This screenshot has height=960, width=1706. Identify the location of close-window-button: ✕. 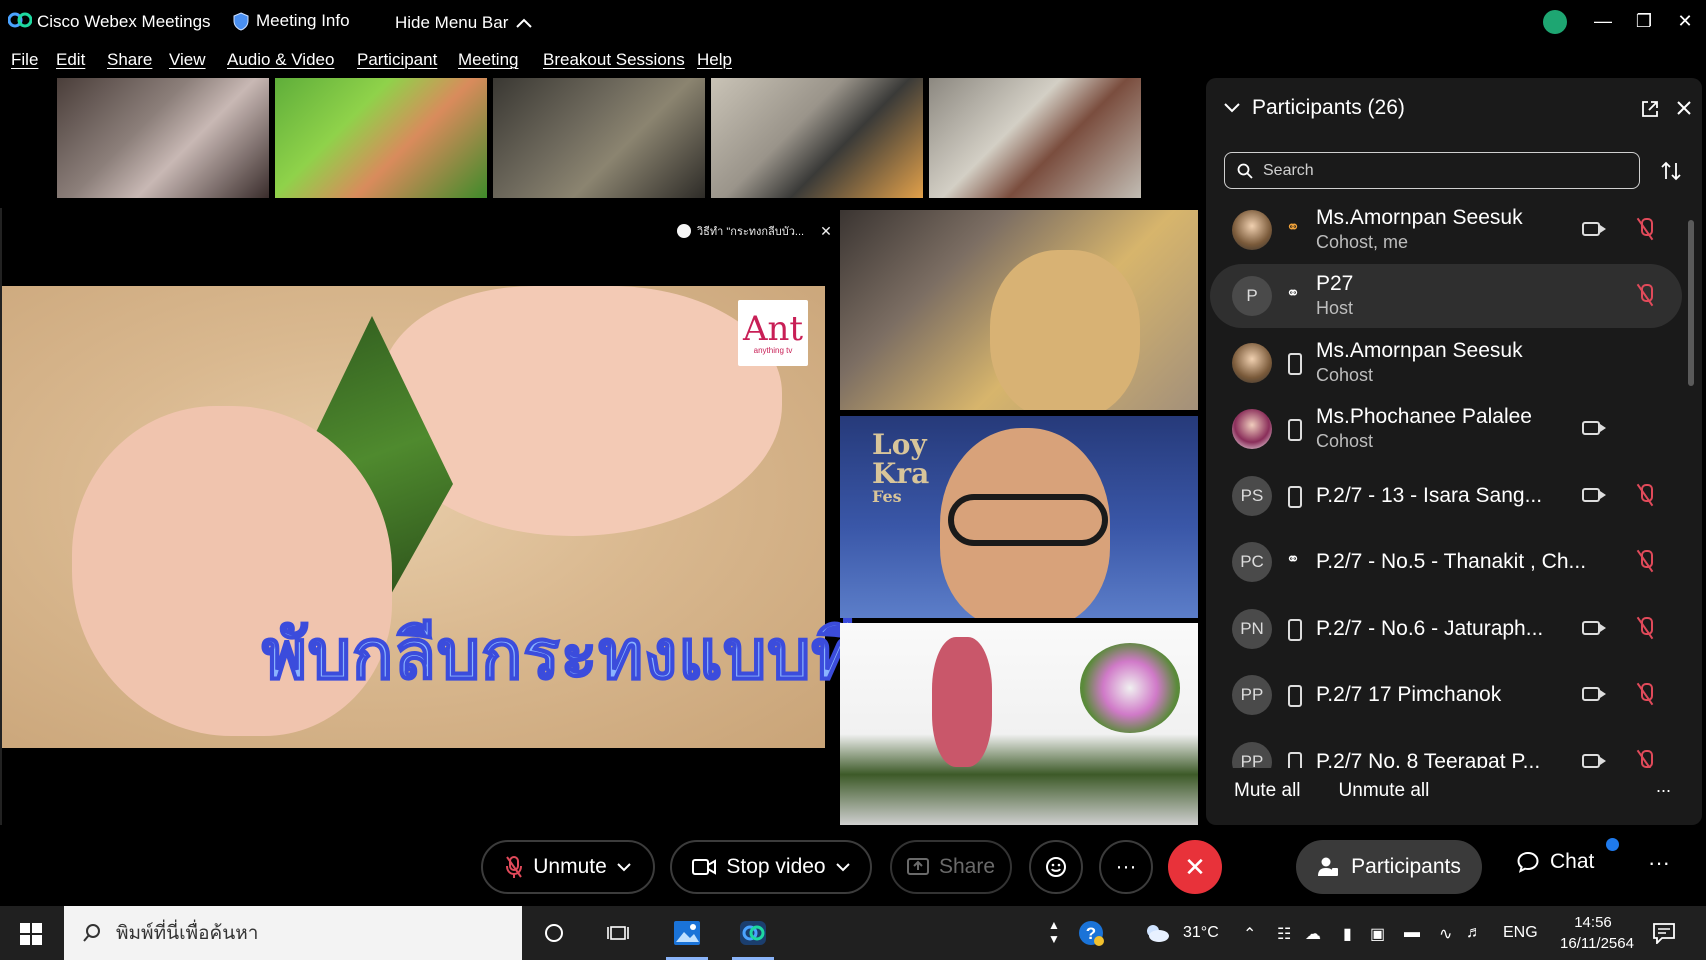
(1685, 21).